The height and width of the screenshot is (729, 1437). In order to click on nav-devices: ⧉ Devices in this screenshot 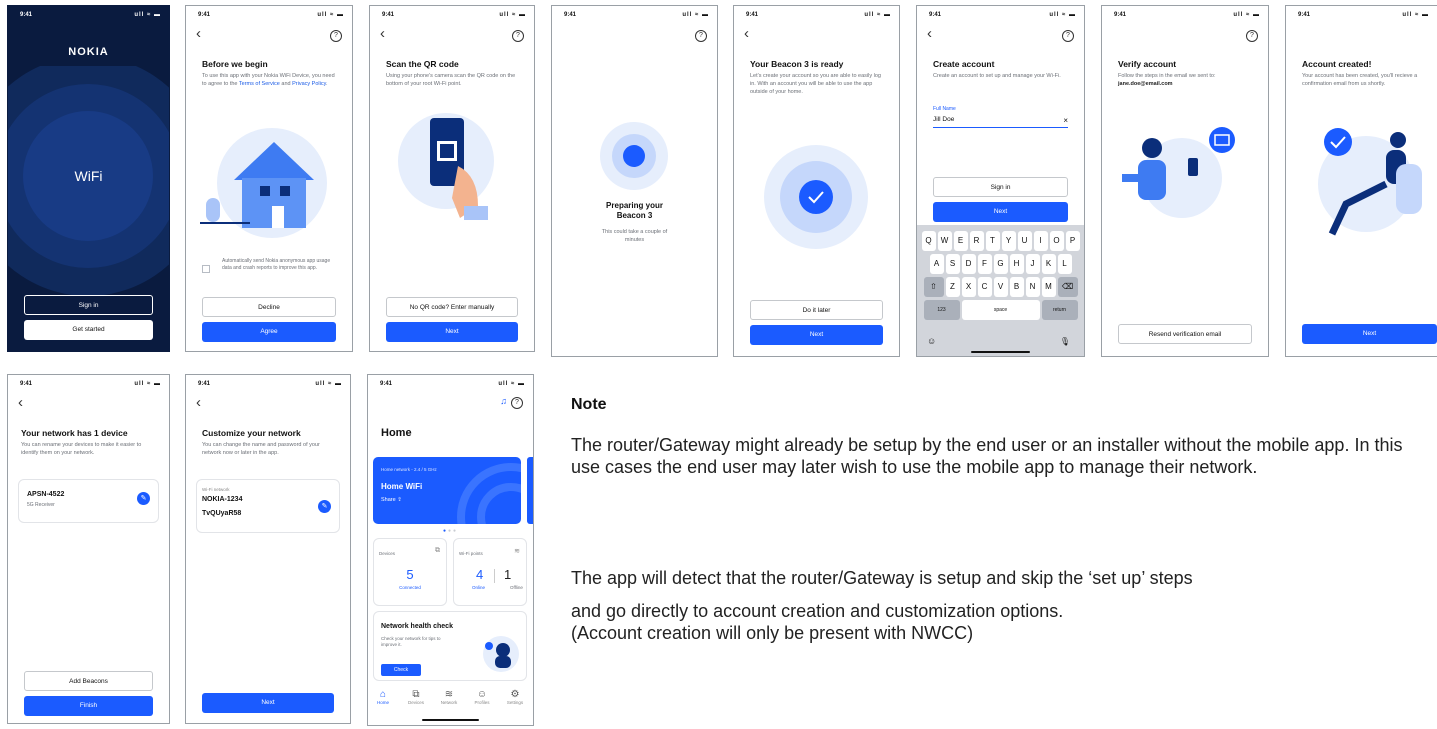, I will do `click(416, 697)`.